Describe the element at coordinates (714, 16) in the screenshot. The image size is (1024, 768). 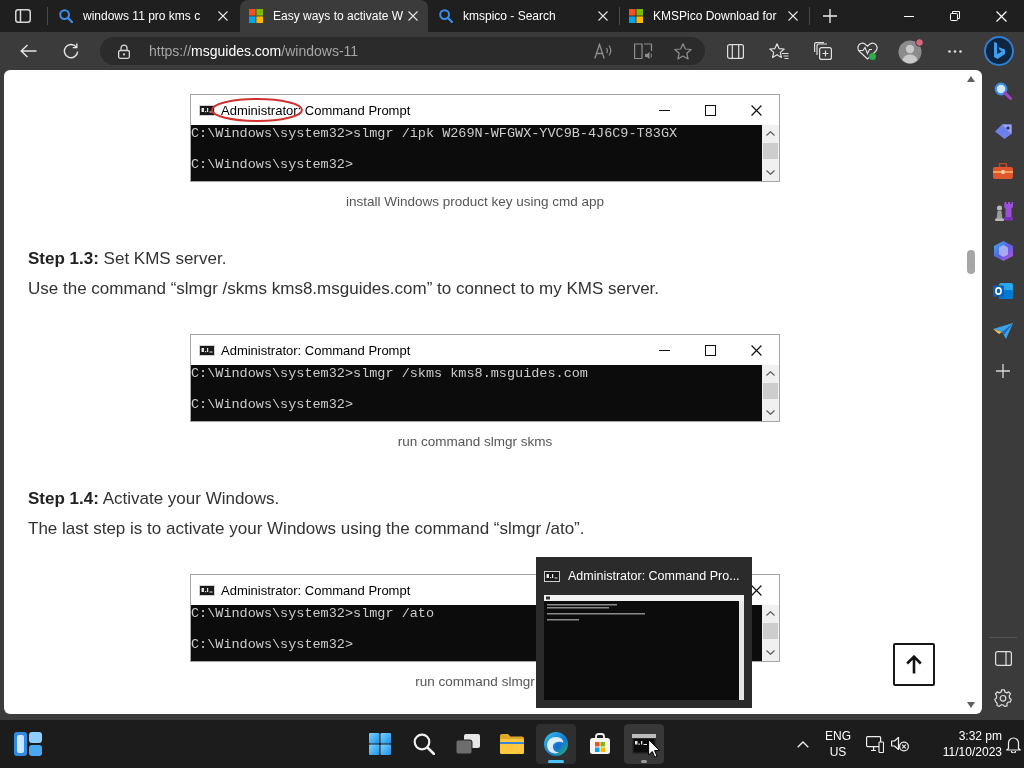
I see `browser-tab: KMSPico Download for` at that location.